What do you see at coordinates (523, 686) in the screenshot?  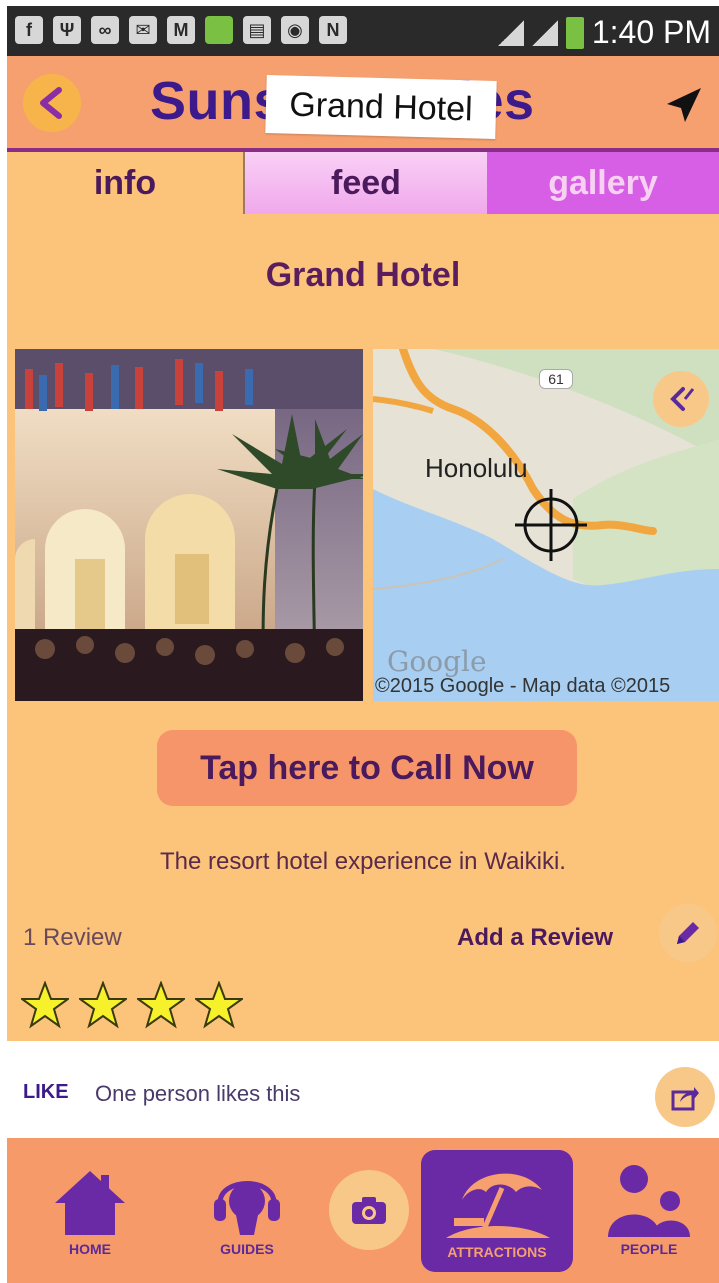 I see `map-copyright: ©2015 Google - Map data ©2015` at bounding box center [523, 686].